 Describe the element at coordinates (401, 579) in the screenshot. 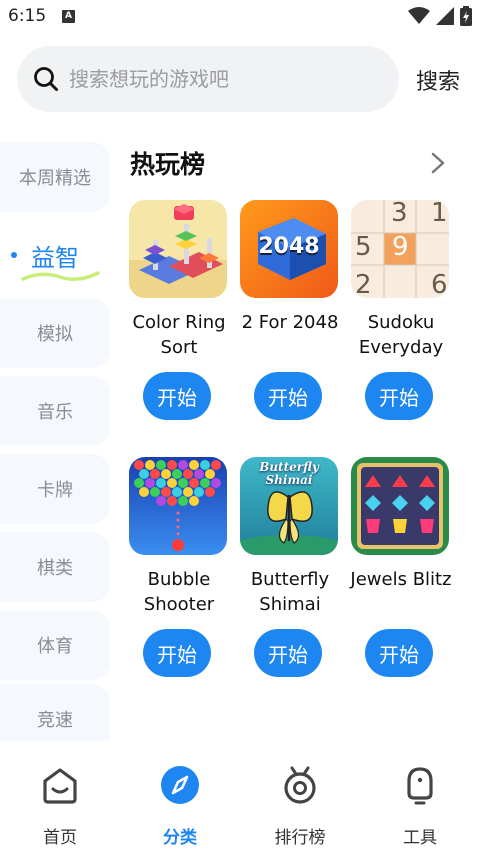

I see `game-name: Jewels Blitz` at that location.